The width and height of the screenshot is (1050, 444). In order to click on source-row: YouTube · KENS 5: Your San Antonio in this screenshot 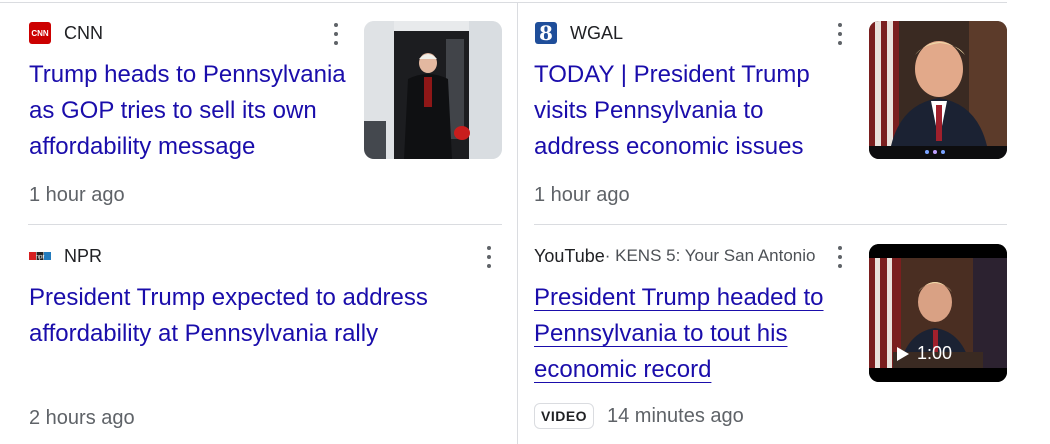, I will do `click(682, 256)`.